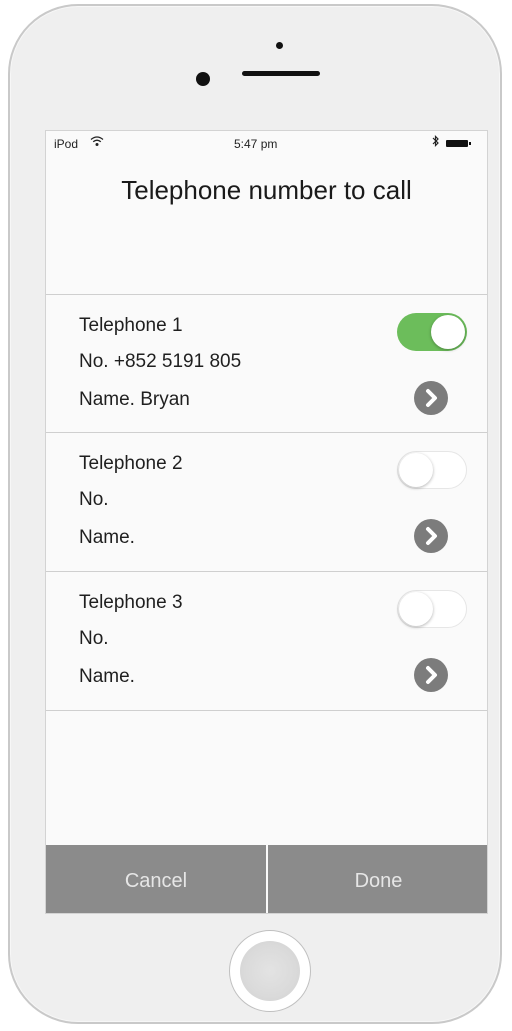 This screenshot has height=1031, width=512. Describe the element at coordinates (266, 710) in the screenshot. I see `list-divider` at that location.